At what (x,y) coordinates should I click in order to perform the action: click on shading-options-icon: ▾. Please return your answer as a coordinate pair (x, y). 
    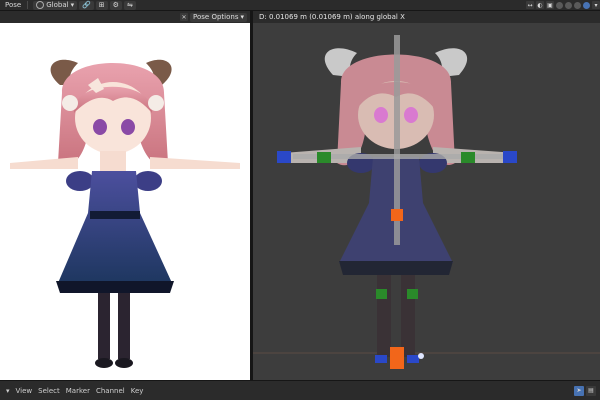
    Looking at the image, I should click on (596, 5).